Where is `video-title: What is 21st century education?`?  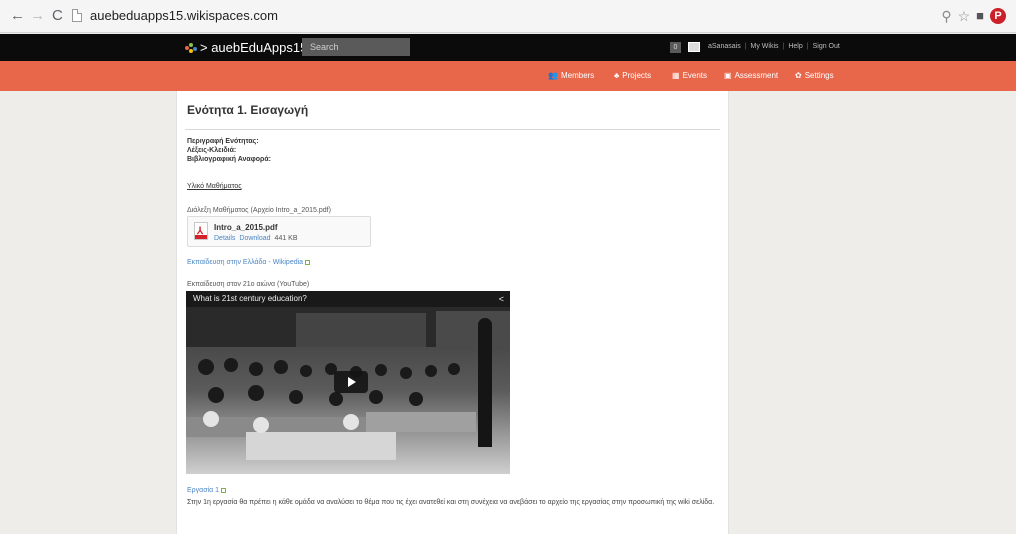
video-title: What is 21st century education? is located at coordinates (250, 298).